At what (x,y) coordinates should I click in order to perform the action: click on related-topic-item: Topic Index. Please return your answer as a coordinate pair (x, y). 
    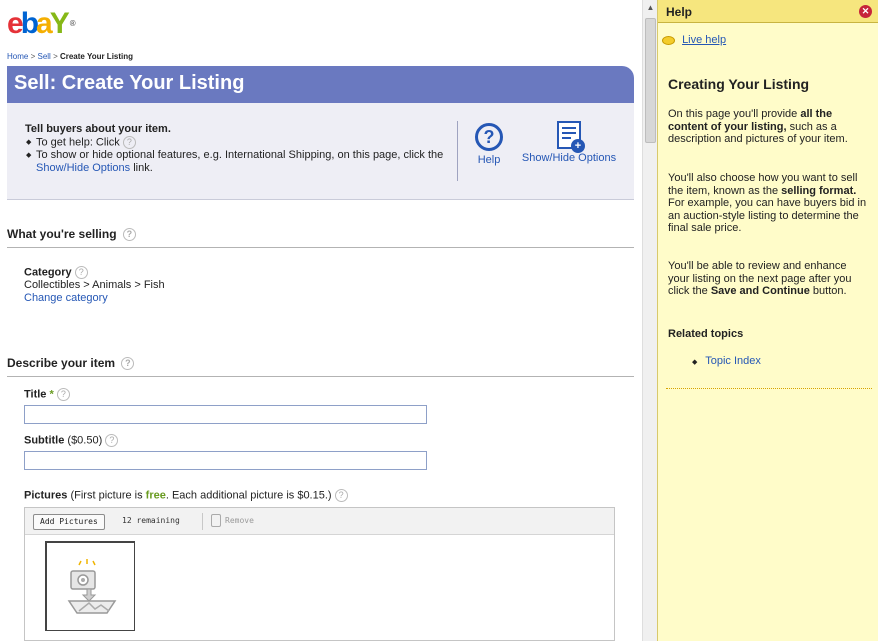
    Looking at the image, I should click on (726, 361).